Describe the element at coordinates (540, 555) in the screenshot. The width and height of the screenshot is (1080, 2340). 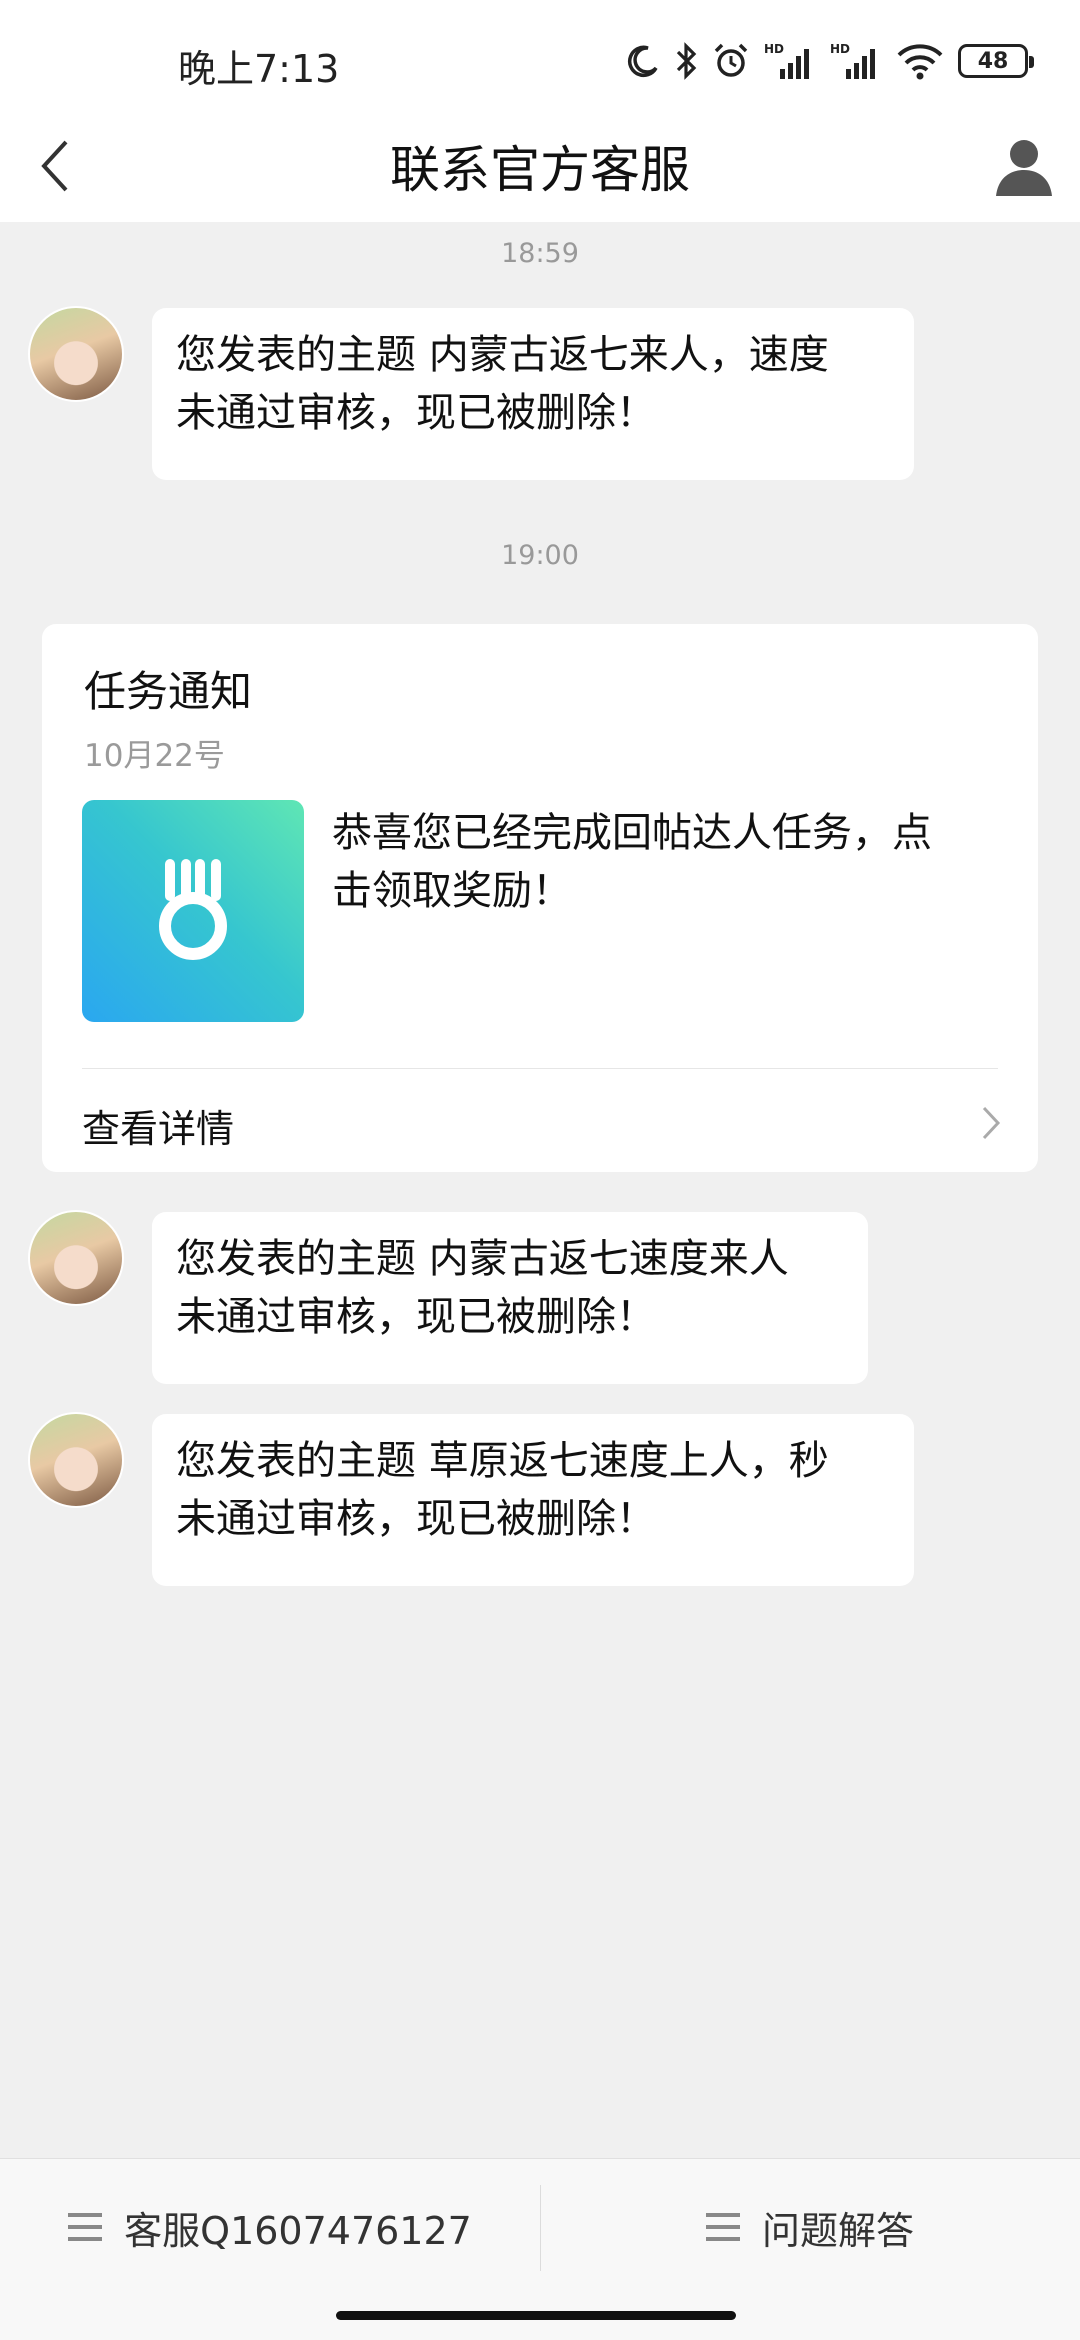
I see `timestamp: 19:00` at that location.